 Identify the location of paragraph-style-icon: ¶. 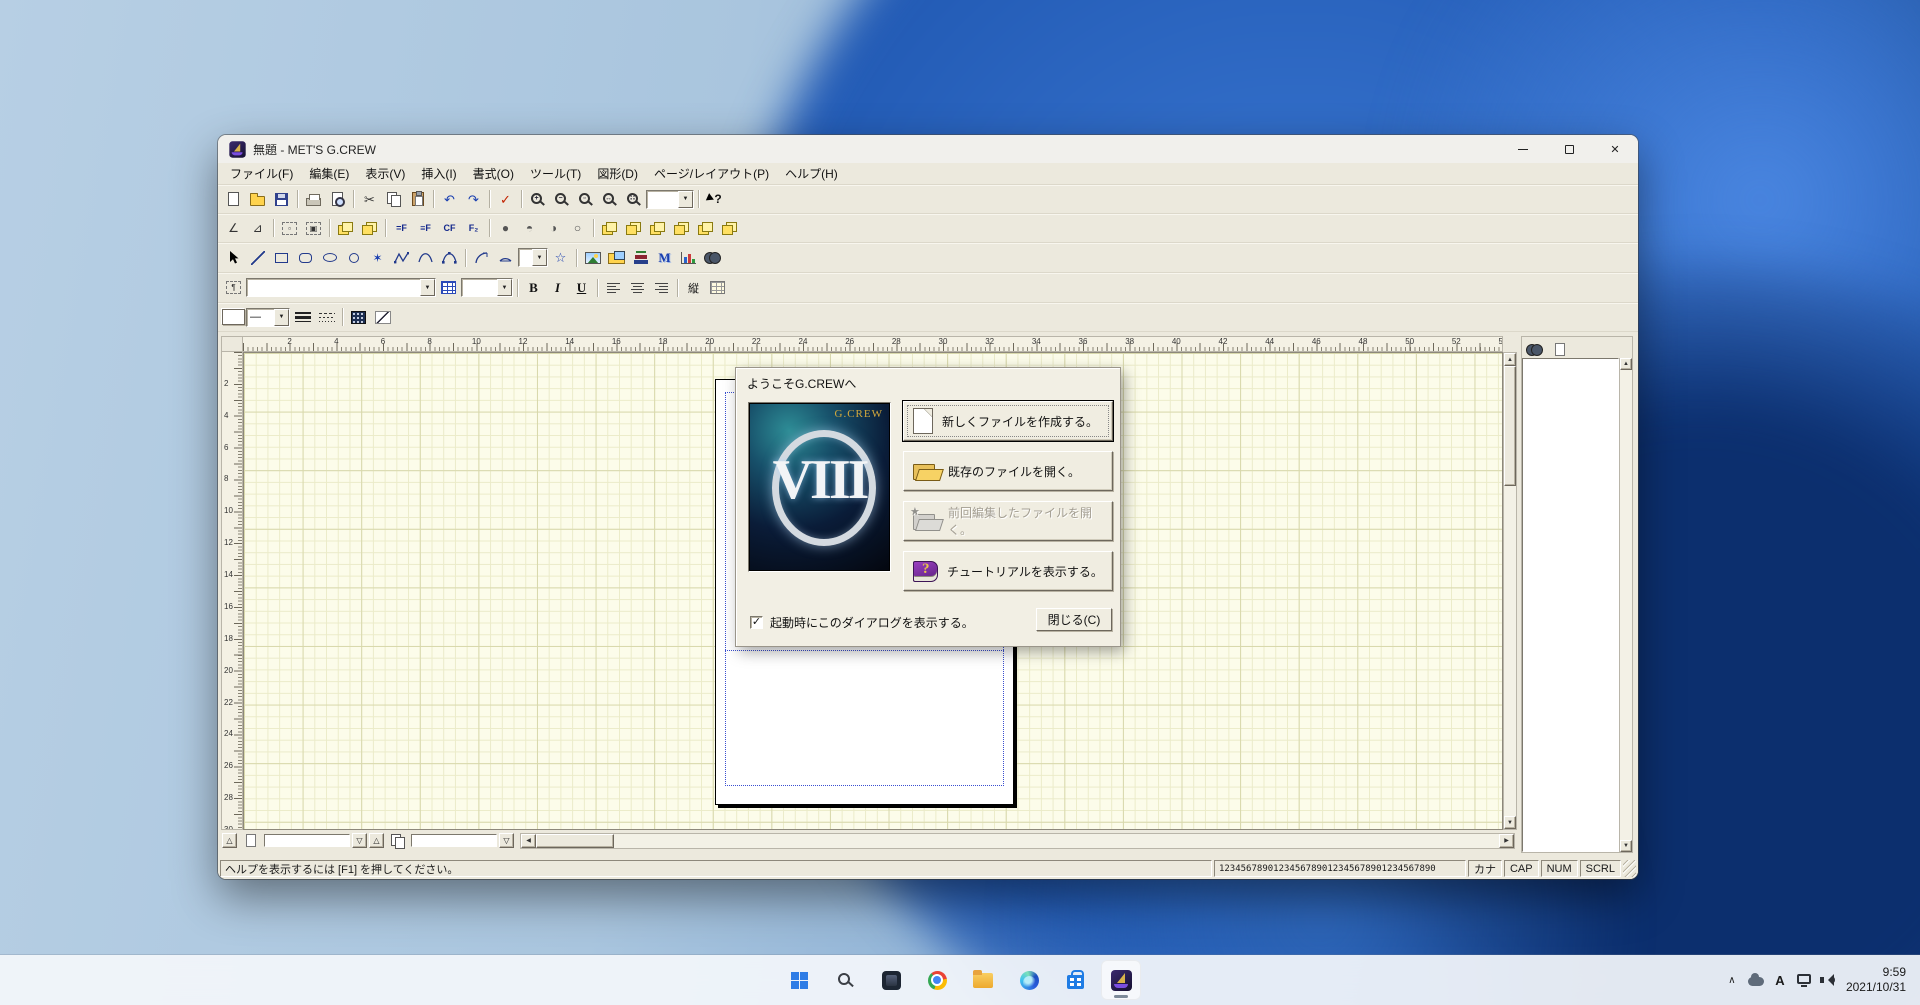
(233, 288).